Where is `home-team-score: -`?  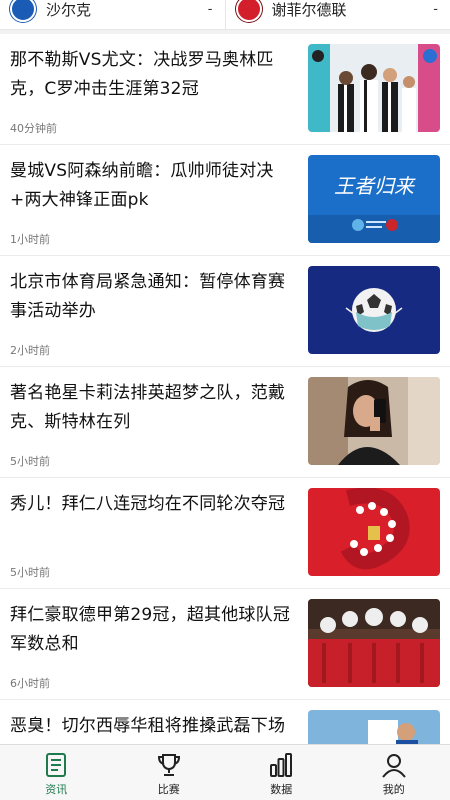
home-team-score: - is located at coordinates (210, 9).